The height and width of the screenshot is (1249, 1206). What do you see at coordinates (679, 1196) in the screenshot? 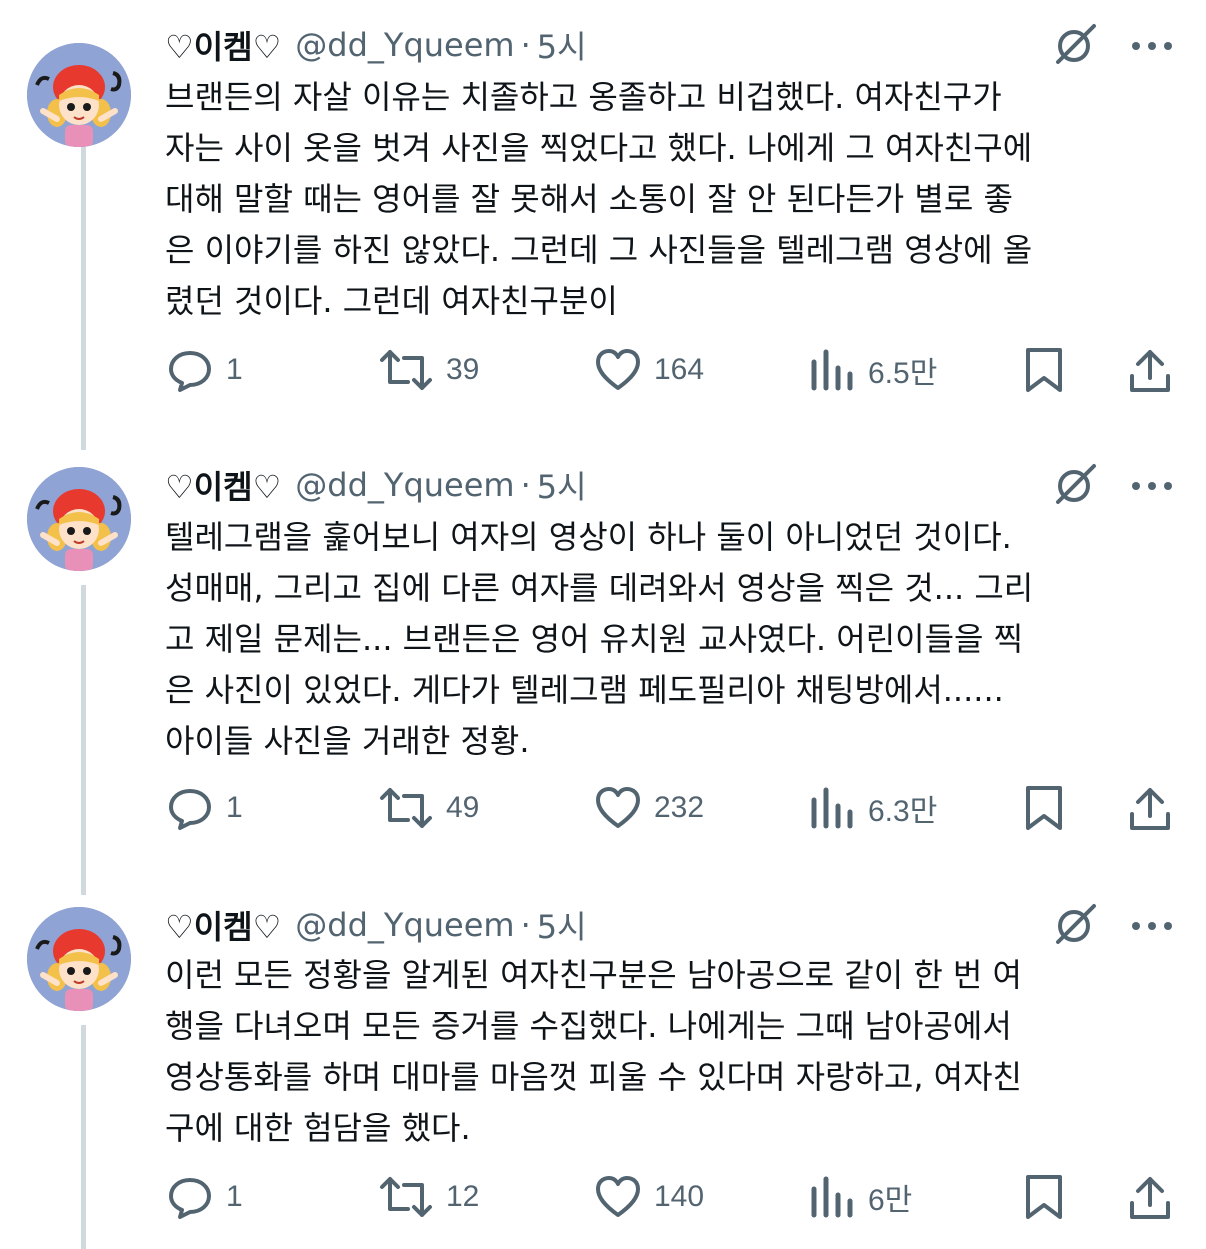
I see `like-count: 140` at bounding box center [679, 1196].